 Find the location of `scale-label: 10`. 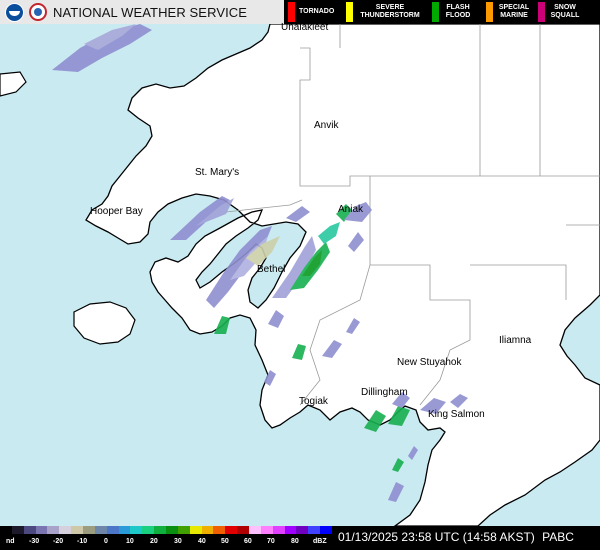

scale-label: 10 is located at coordinates (130, 541).